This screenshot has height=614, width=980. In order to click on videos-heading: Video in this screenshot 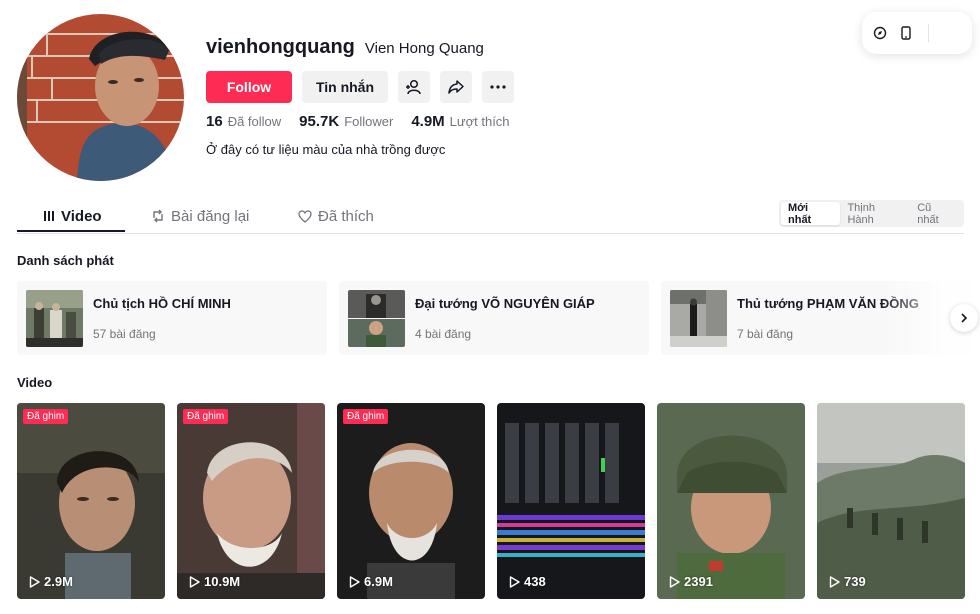, I will do `click(35, 382)`.